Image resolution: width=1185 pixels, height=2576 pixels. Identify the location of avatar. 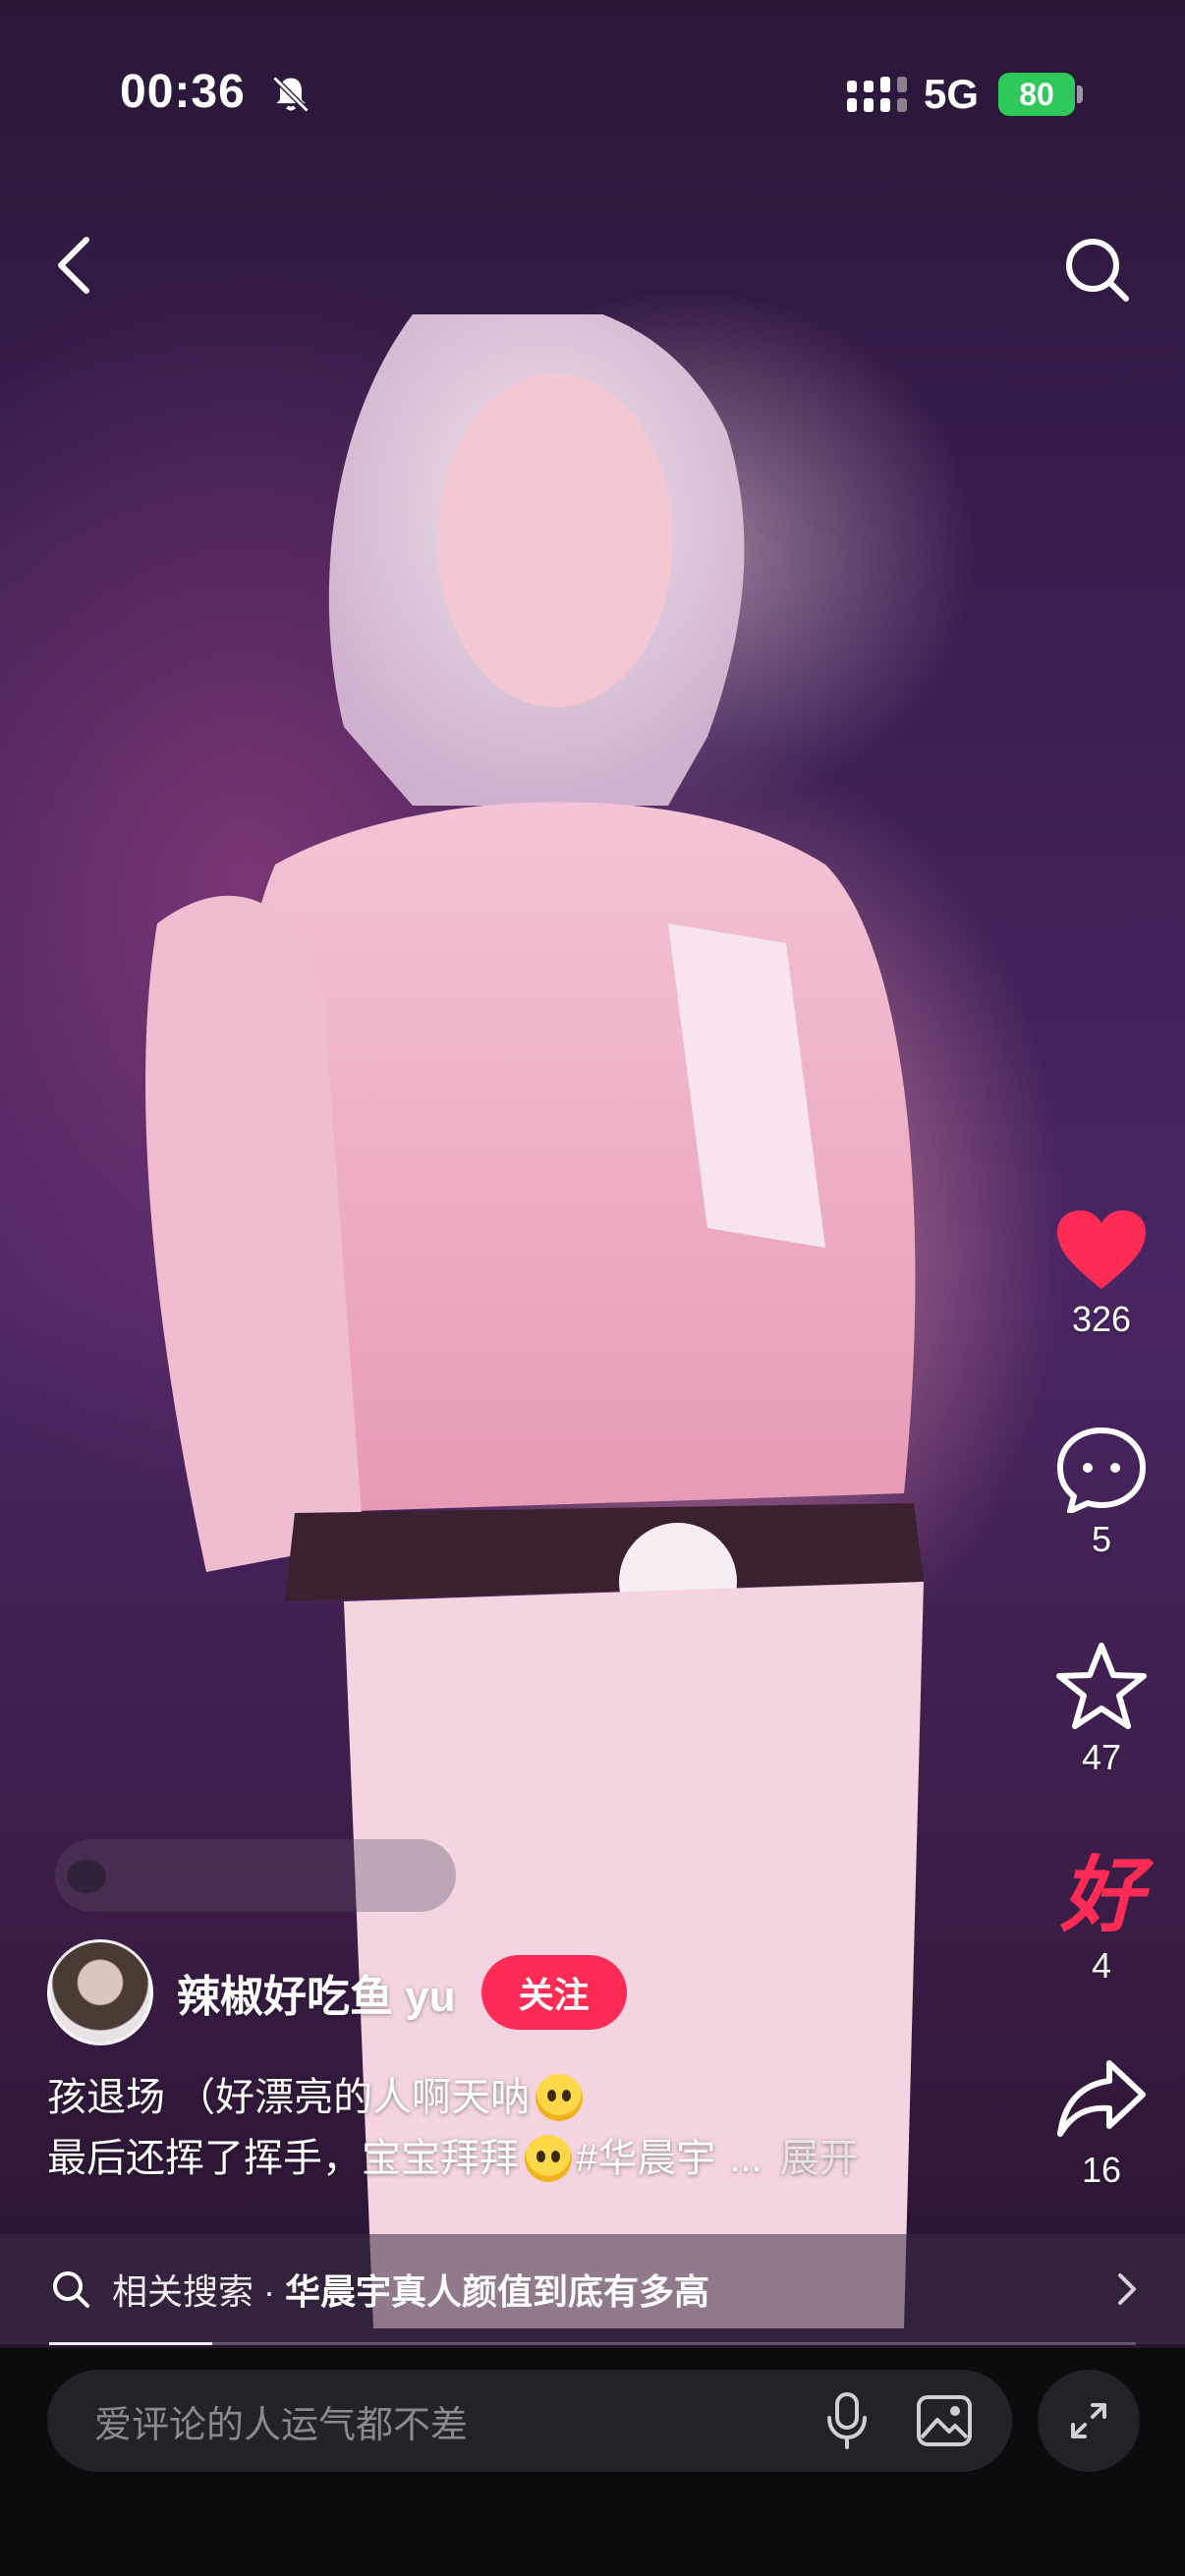
(100, 1992).